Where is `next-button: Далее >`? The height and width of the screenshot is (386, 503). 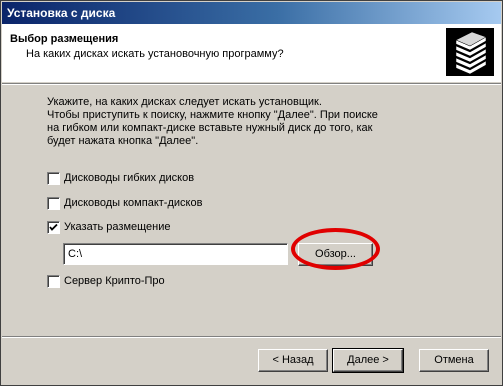
next-button: Далее > is located at coordinates (368, 360).